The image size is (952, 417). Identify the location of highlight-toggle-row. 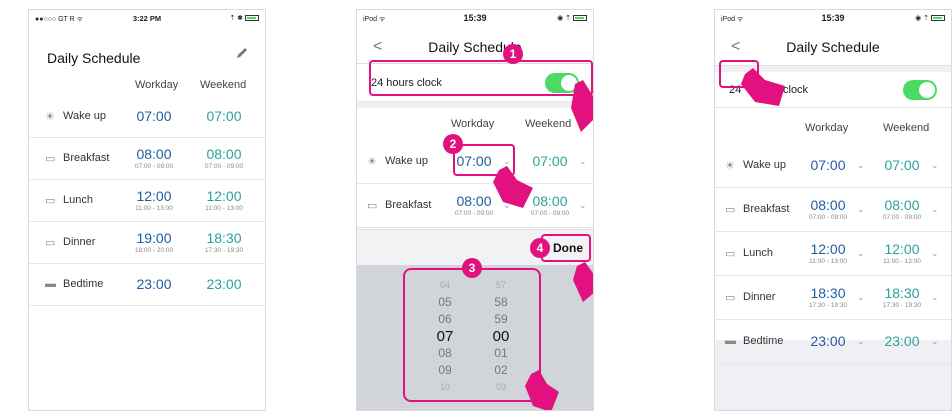
(481, 78).